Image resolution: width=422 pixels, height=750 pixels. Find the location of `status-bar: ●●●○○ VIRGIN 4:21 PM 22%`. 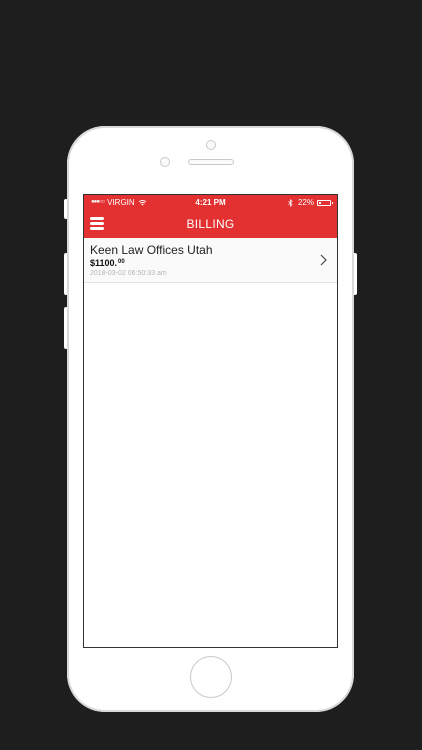

status-bar: ●●●○○ VIRGIN 4:21 PM 22% is located at coordinates (210, 202).